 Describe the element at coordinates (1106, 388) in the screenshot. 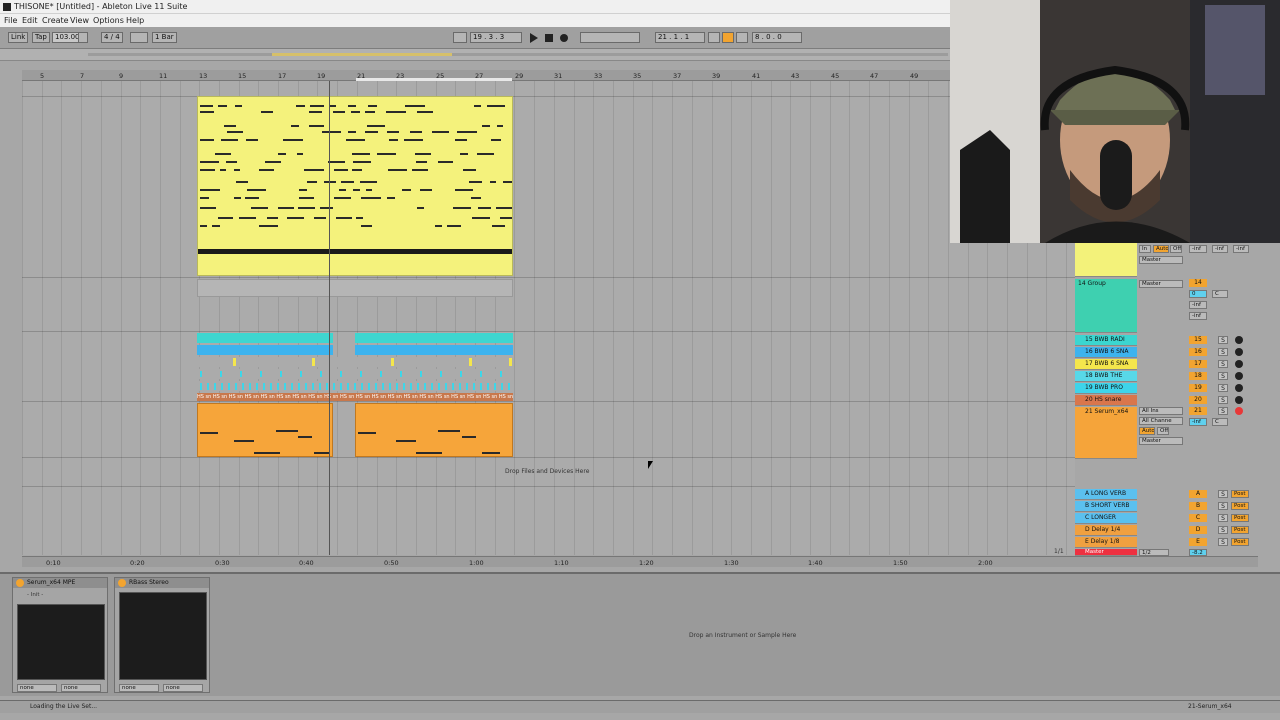

I see `track-header-19: 19 BWB PRO` at that location.